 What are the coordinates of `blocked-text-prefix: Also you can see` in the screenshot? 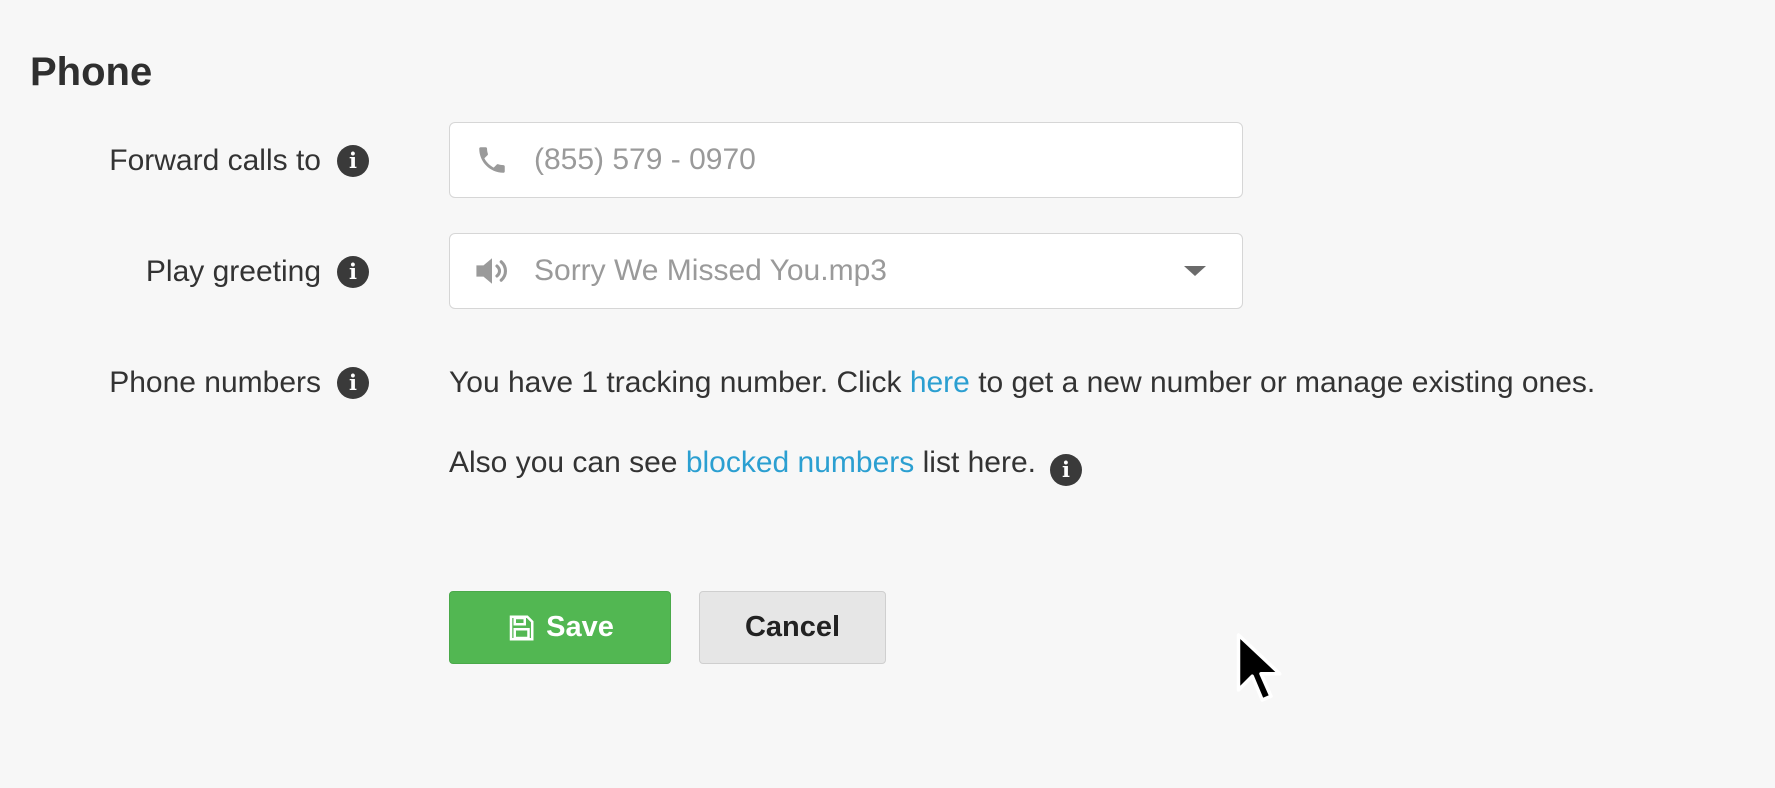 It's located at (567, 462).